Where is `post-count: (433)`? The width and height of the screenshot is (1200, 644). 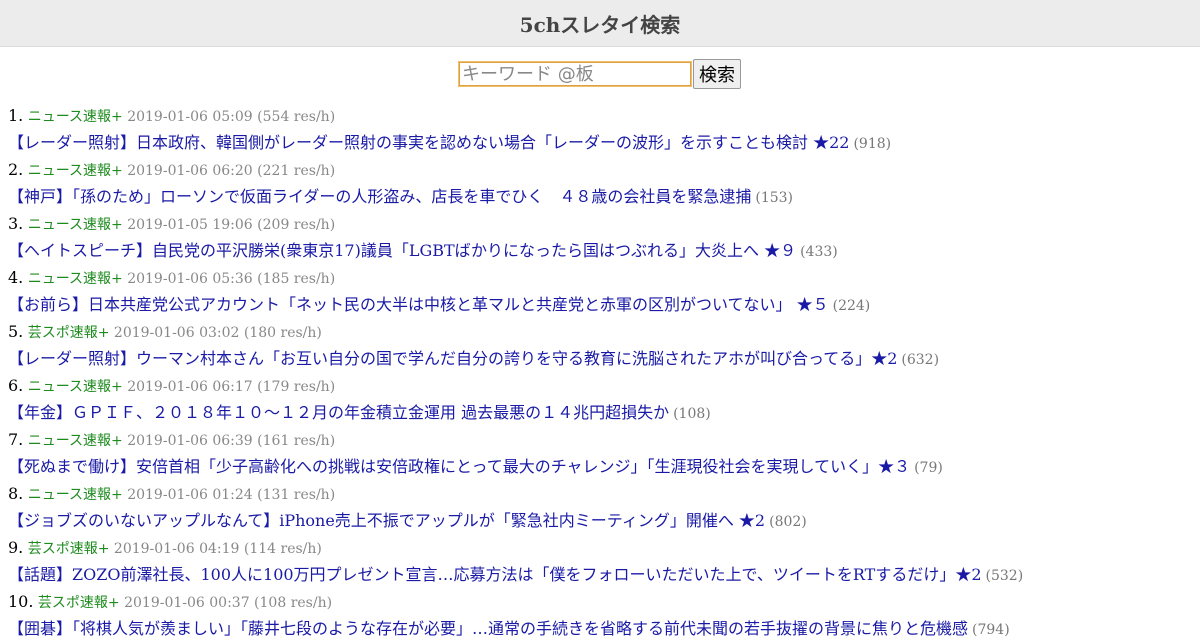
post-count: (433) is located at coordinates (819, 252).